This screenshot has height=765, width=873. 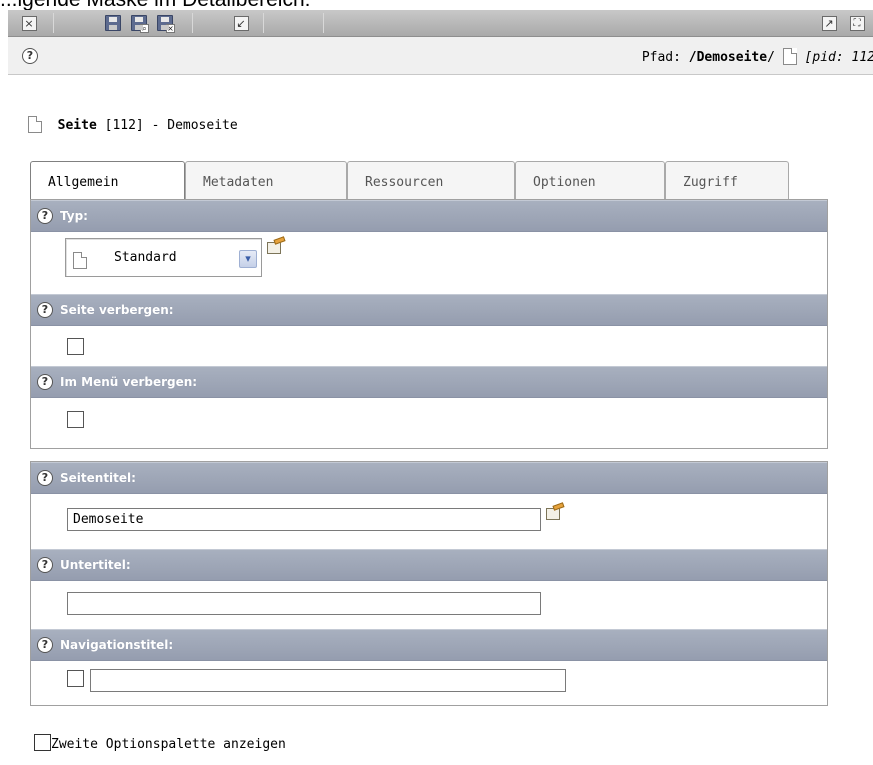 What do you see at coordinates (429, 382) in the screenshot?
I see `field-header-im-menu-verbergen: ? Im Menü verbergen:` at bounding box center [429, 382].